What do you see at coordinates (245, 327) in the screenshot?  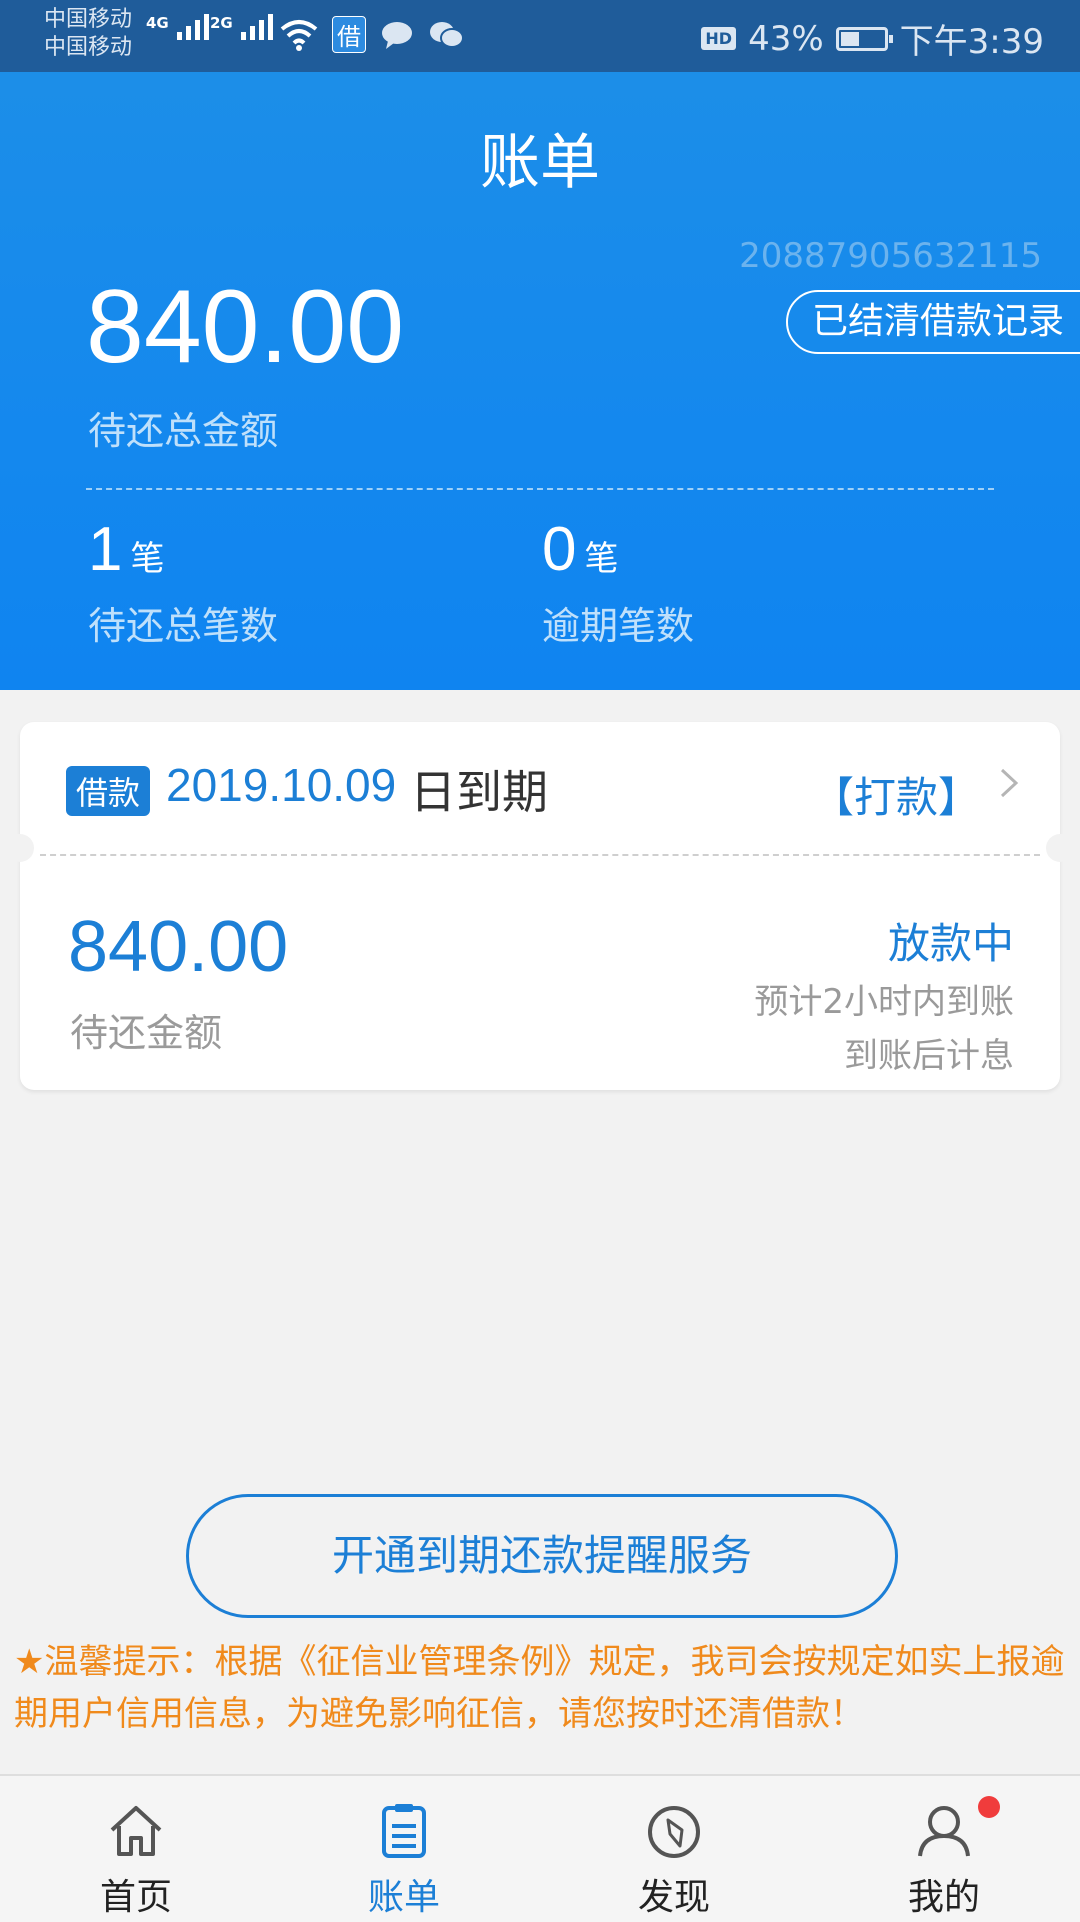 I see `total-amount: 840.00` at bounding box center [245, 327].